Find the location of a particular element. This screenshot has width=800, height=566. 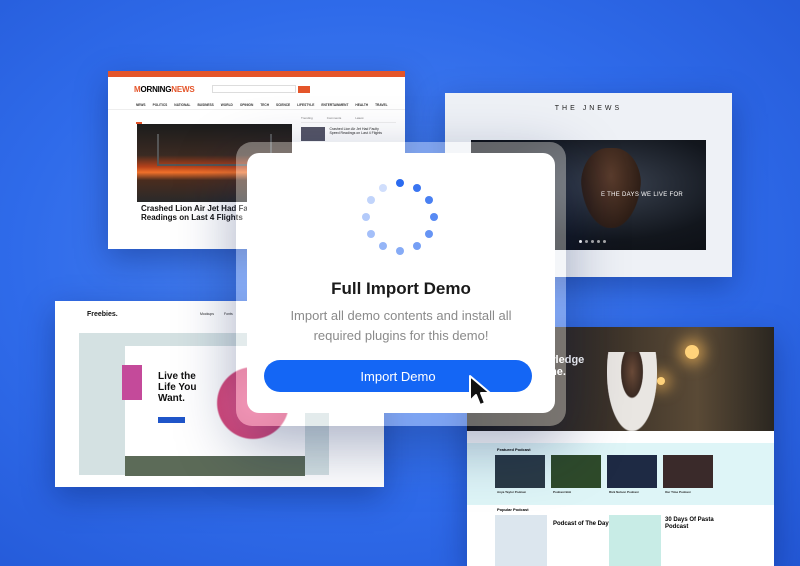

mockup-footer-image is located at coordinates (215, 466).